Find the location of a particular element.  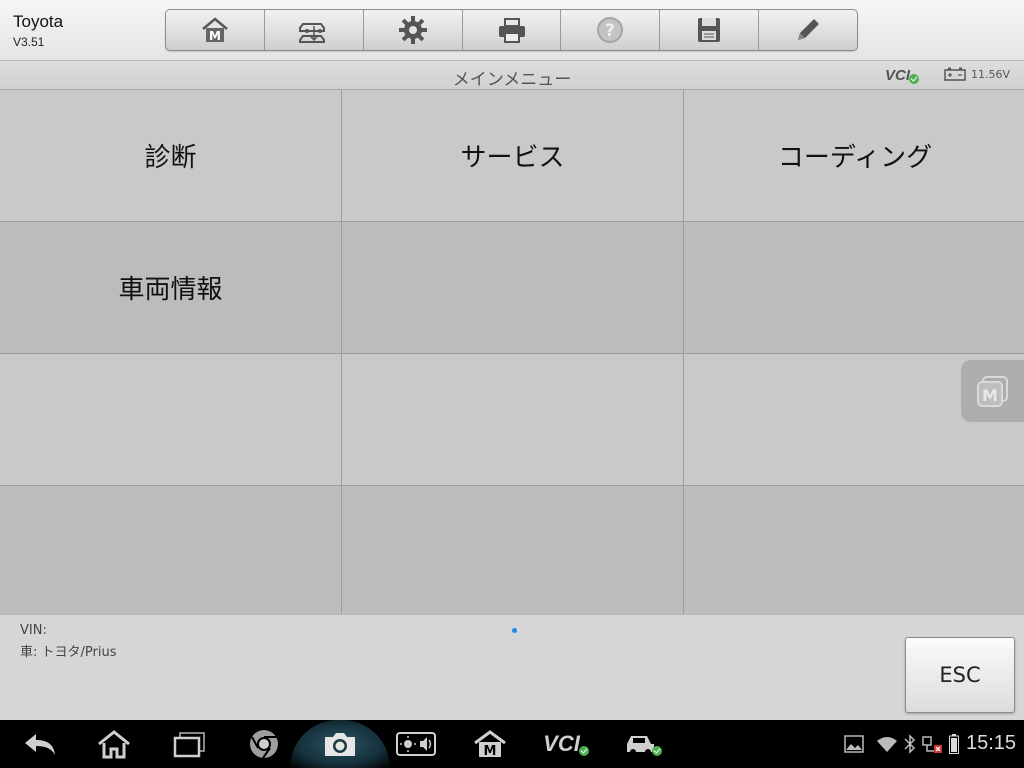

maxisys-m-icon: M is located at coordinates (490, 744).